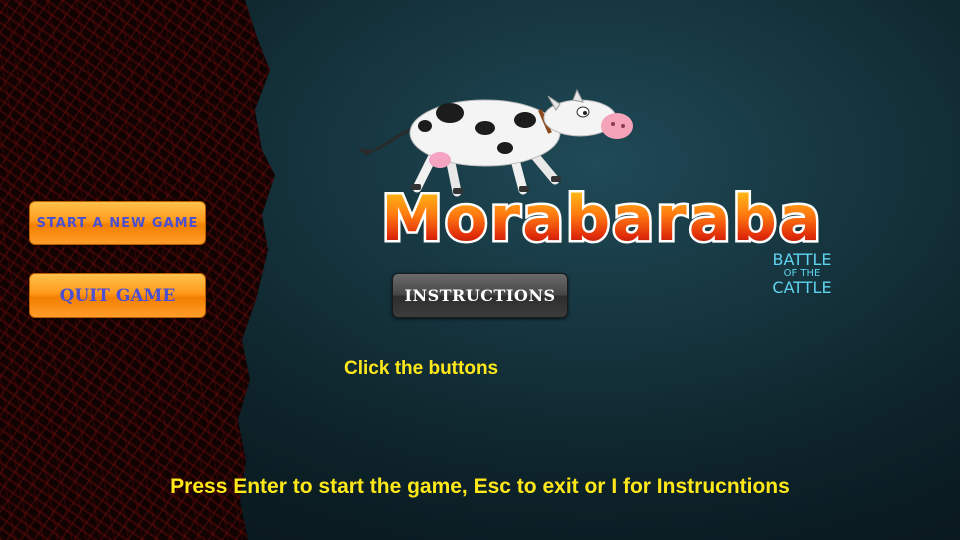 This screenshot has width=960, height=540. I want to click on game-title-logo: Morabaraba, so click(601, 216).